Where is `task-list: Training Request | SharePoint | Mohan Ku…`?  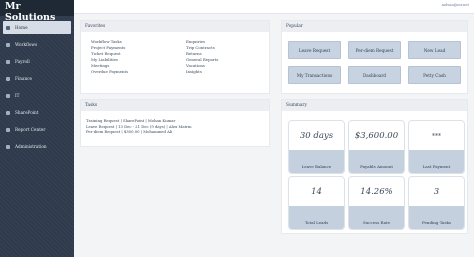
task-list: Training Request | SharePoint | Mohan Ku… is located at coordinates (139, 126).